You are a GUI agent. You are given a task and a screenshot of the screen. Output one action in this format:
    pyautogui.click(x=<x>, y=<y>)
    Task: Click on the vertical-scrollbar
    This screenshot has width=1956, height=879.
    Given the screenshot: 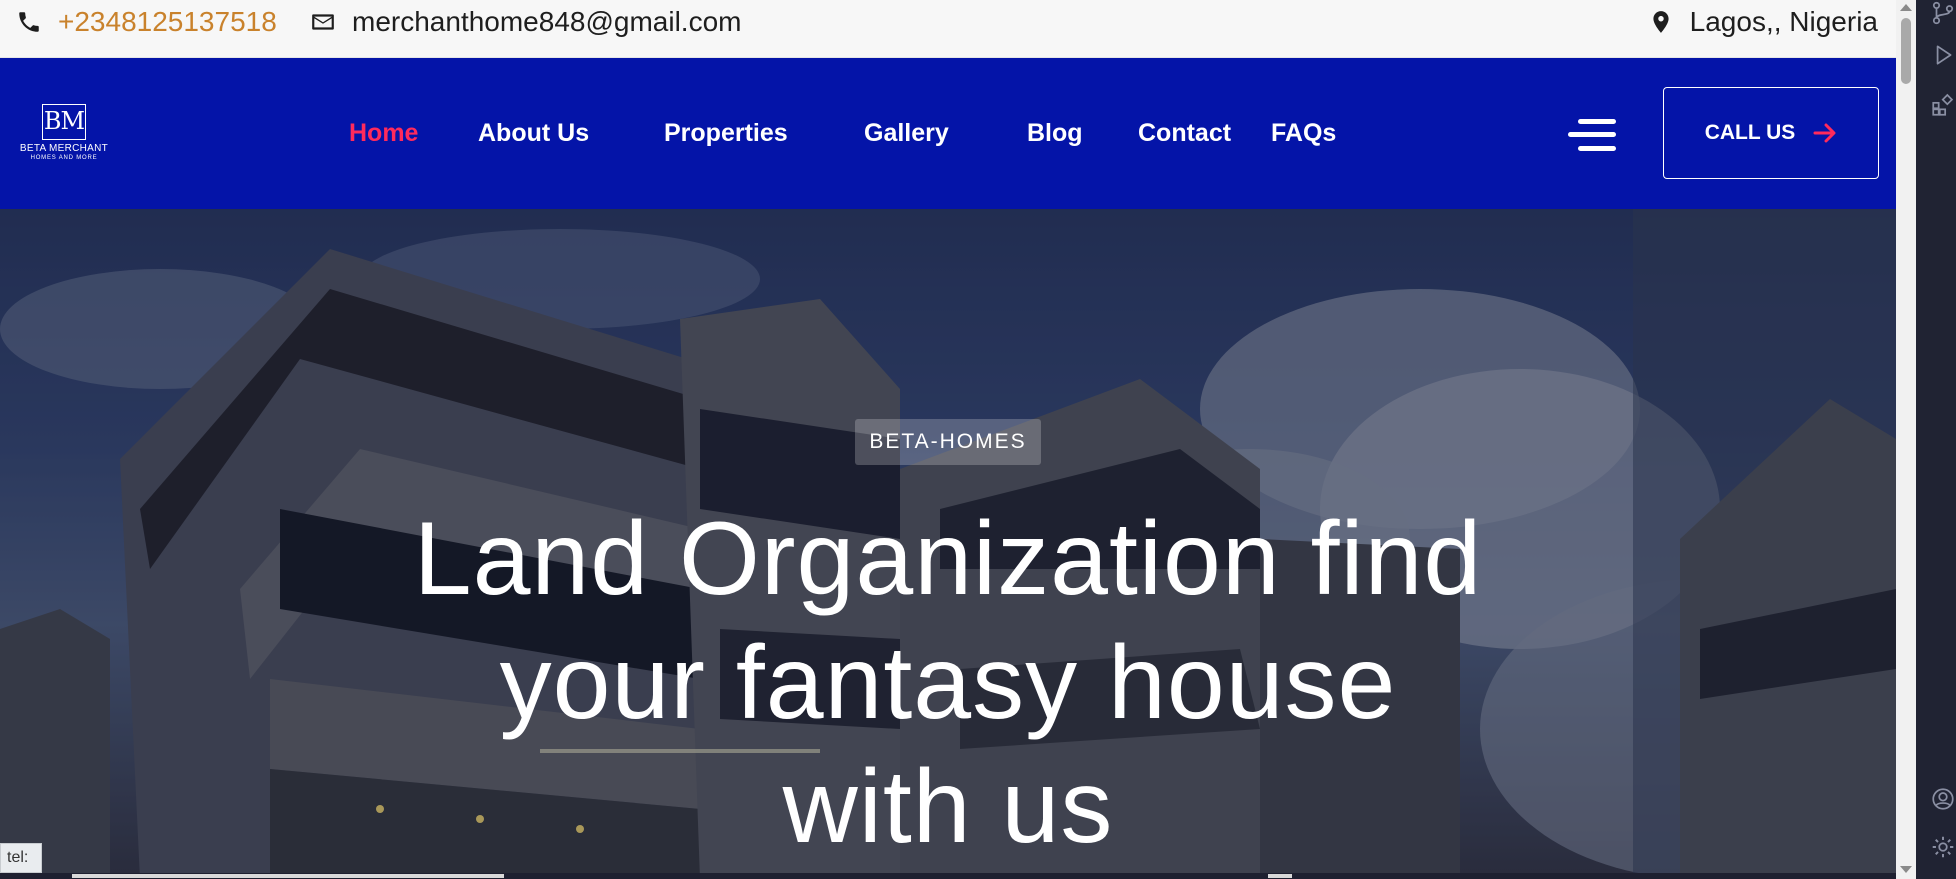 What is the action you would take?
    pyautogui.click(x=1906, y=439)
    